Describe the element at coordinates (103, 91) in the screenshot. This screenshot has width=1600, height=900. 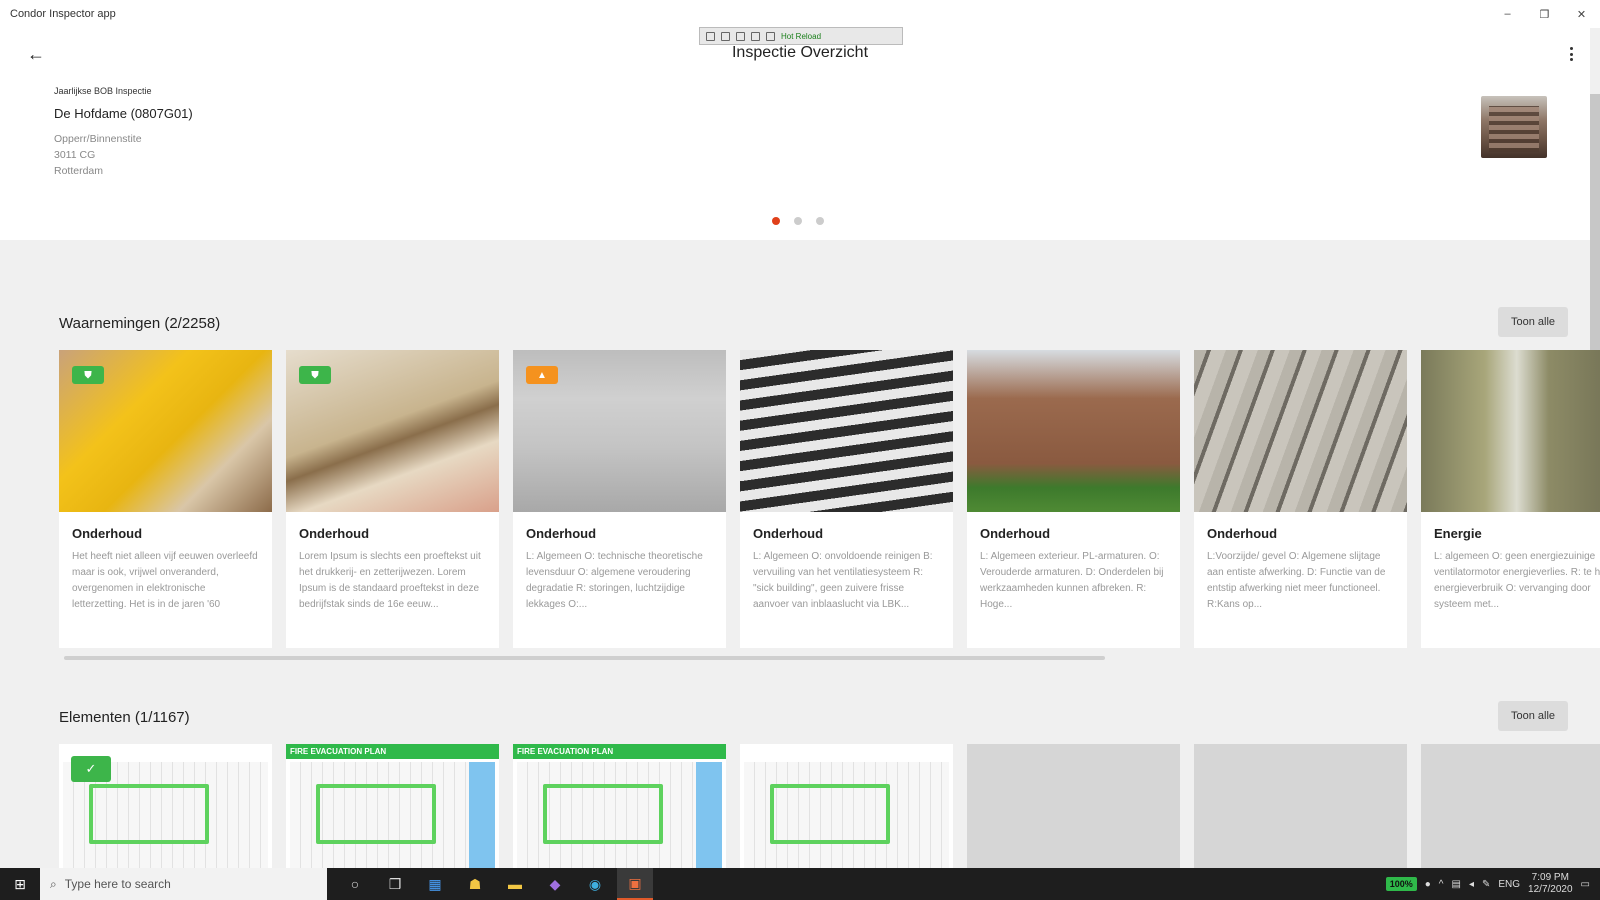
I see `inspection-type: Jaarlijkse BOB Inspectie` at that location.